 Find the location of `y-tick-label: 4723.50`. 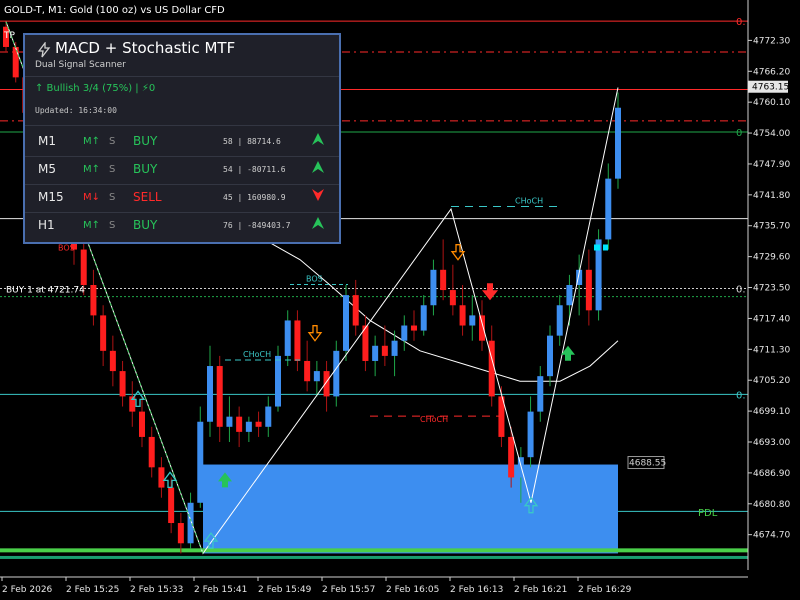

y-tick-label: 4723.50 is located at coordinates (771, 289).